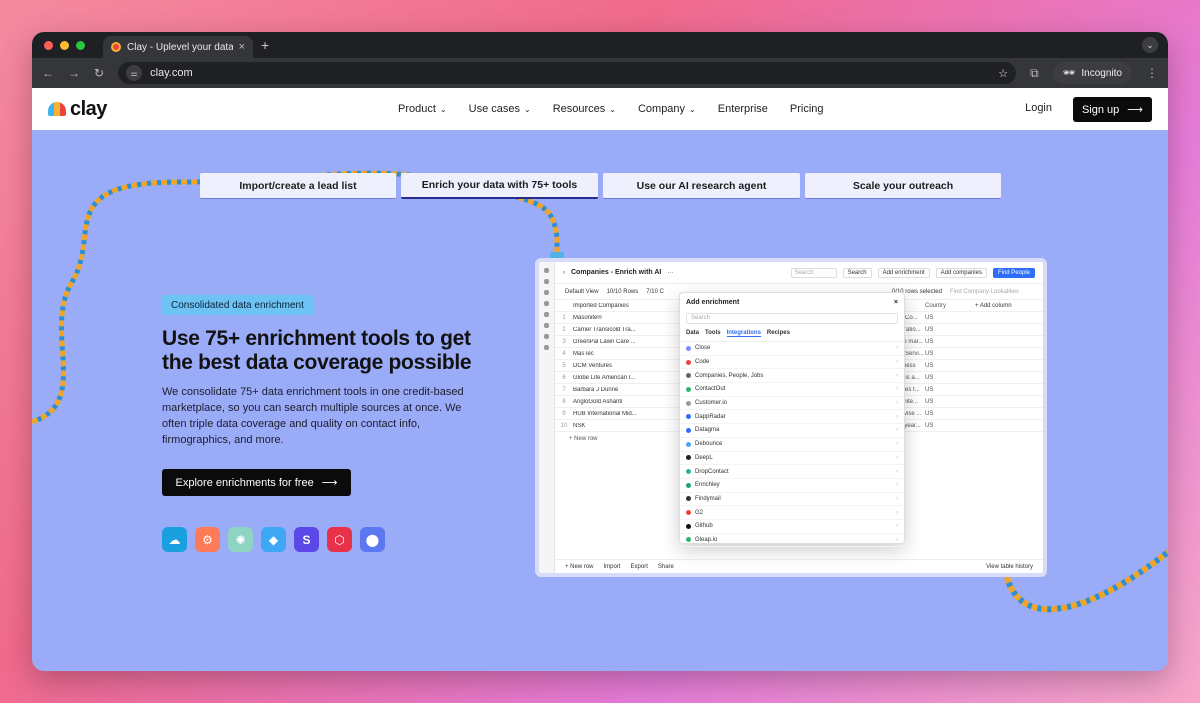 Image resolution: width=1200 pixels, height=703 pixels. I want to click on list-item: DappRadar ›, so click(792, 417).